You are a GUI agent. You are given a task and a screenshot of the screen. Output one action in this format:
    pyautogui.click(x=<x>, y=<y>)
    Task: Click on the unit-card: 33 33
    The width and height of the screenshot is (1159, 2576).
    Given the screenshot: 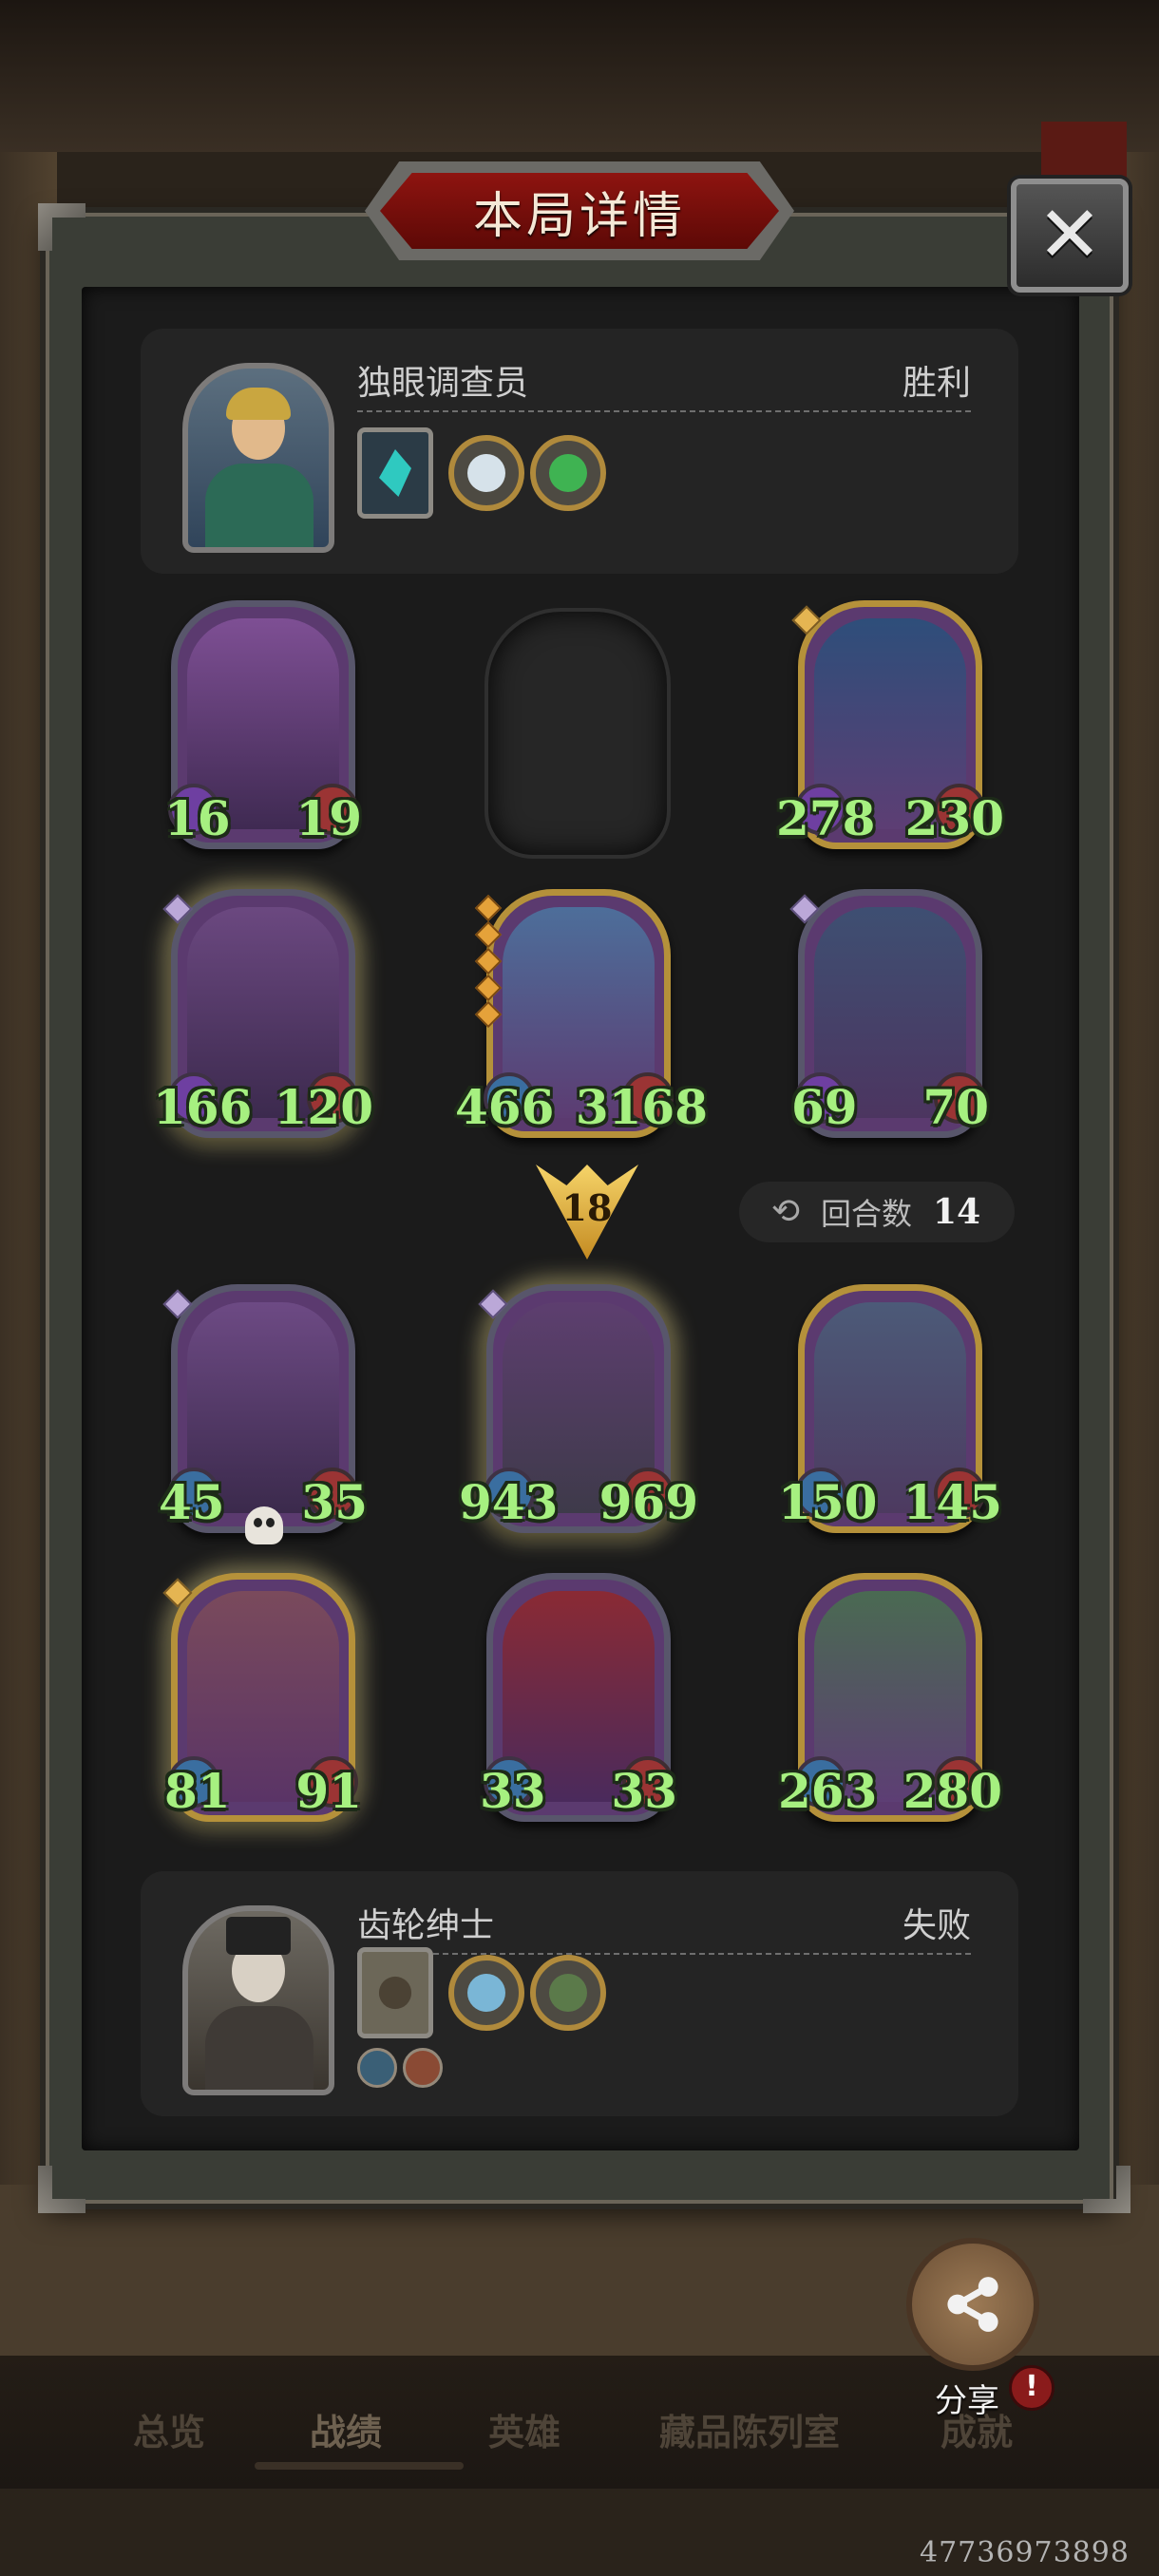 What is the action you would take?
    pyautogui.click(x=578, y=1697)
    